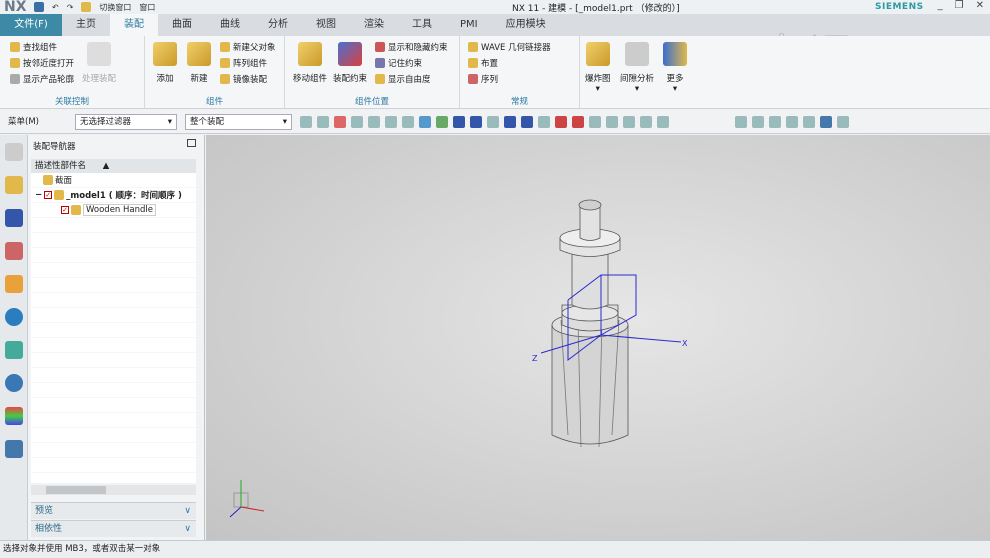 The height and width of the screenshot is (558, 990). Describe the element at coordinates (42, 63) in the screenshot. I see `open-by-proximity-button: 按邻近度打开` at that location.